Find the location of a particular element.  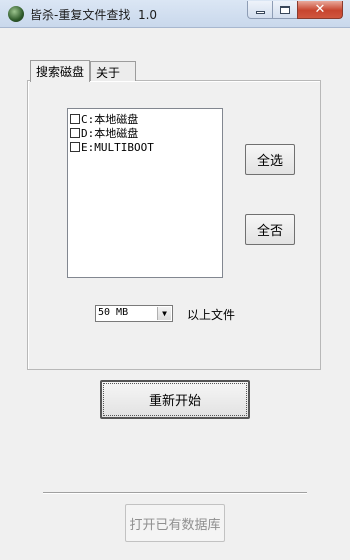

minimize-icon is located at coordinates (260, 12).